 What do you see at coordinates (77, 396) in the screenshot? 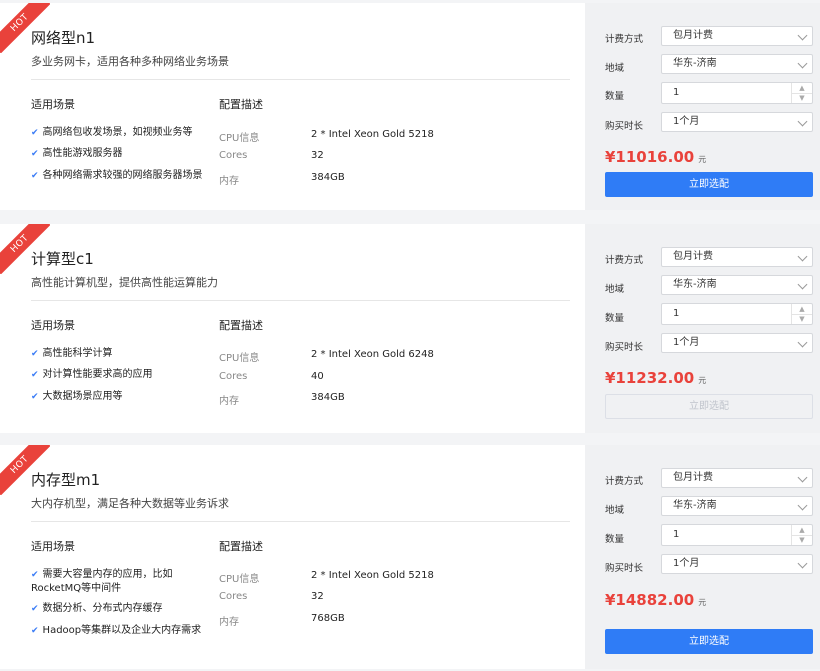
I see `scenario-item: ✔ 大数据场景应用等` at bounding box center [77, 396].